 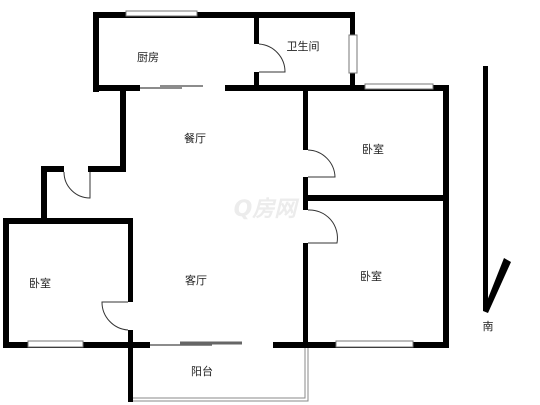 What do you see at coordinates (195, 138) in the screenshot?
I see `room-label-dining: 餐厅` at bounding box center [195, 138].